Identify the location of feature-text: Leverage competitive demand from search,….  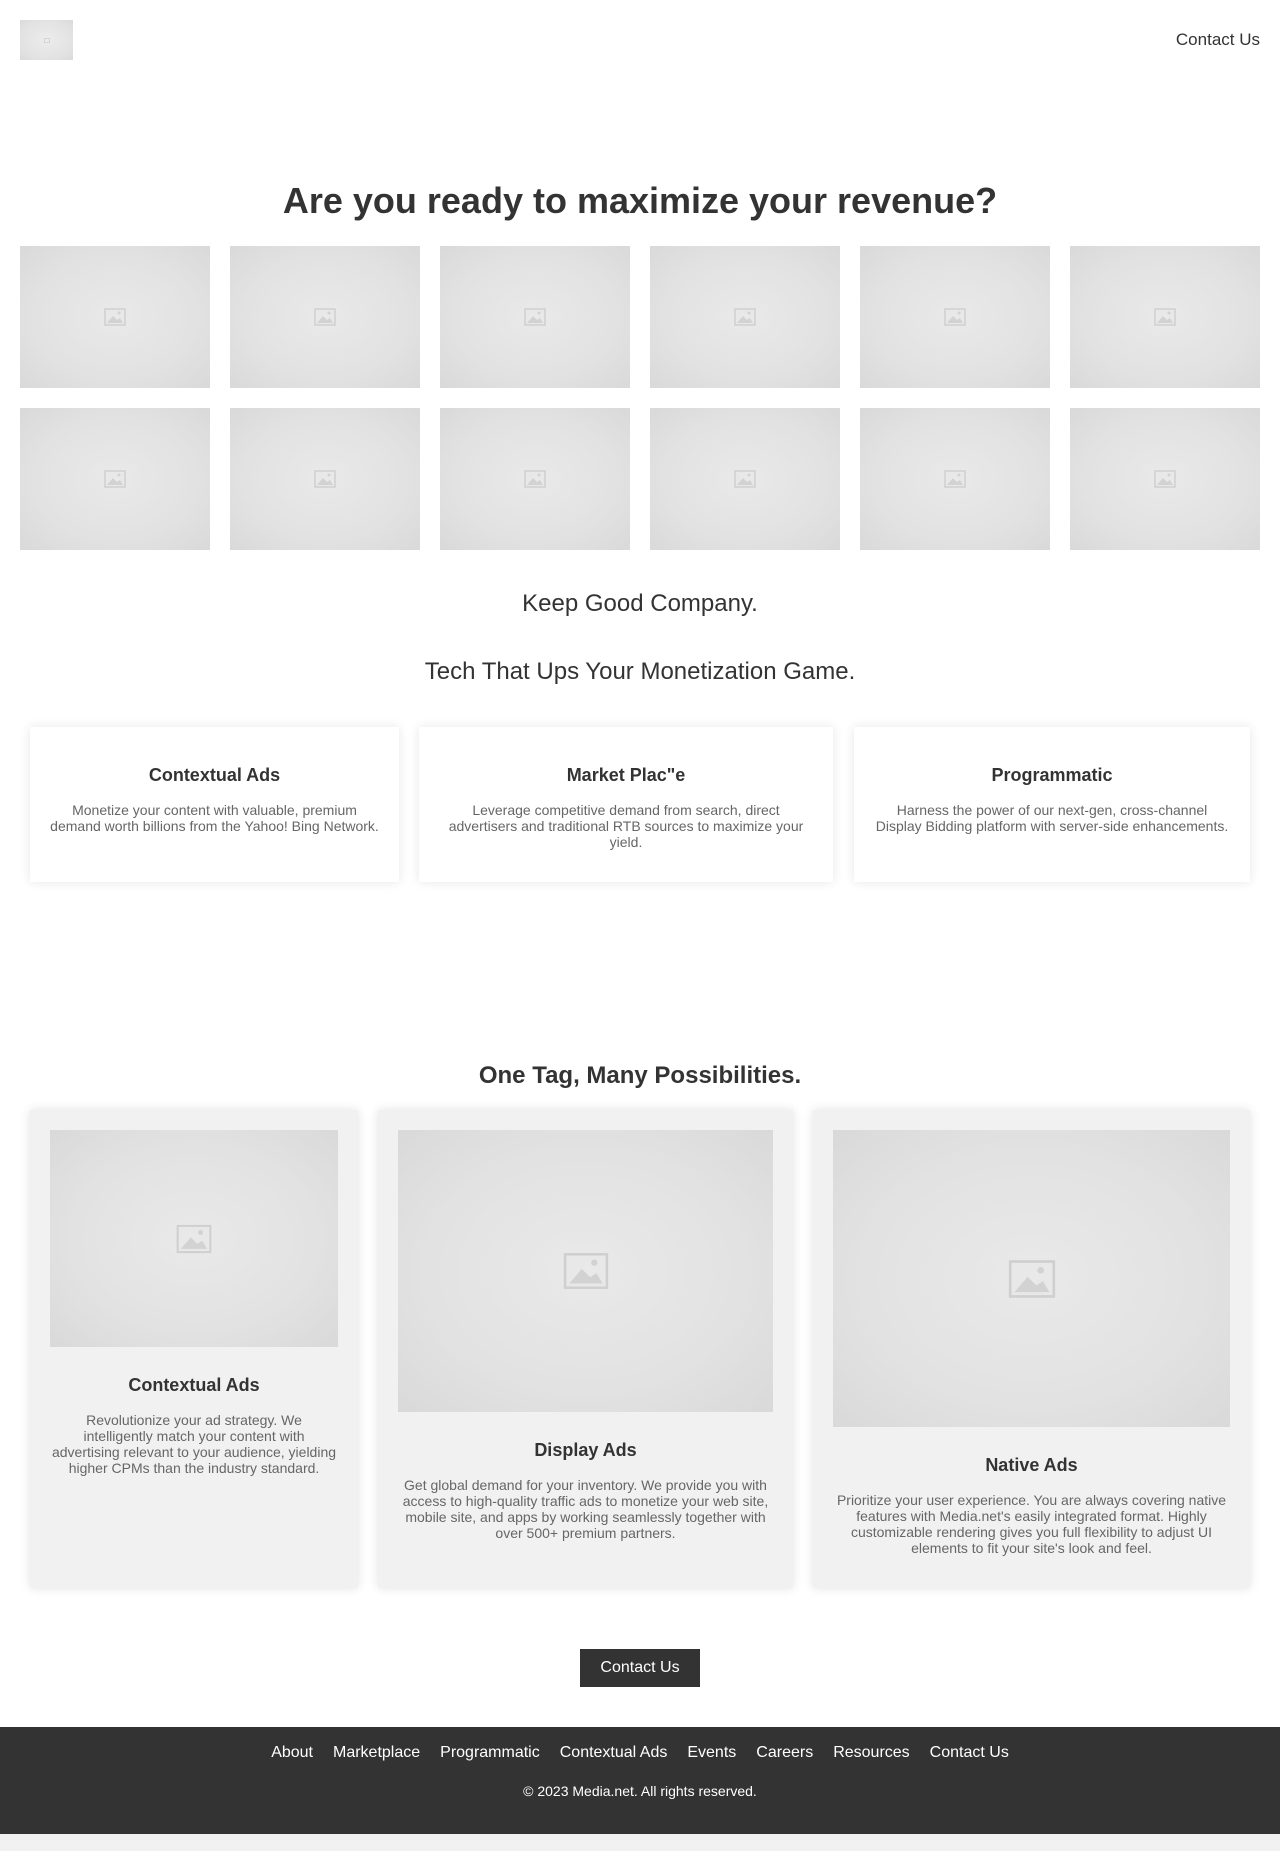
(626, 826).